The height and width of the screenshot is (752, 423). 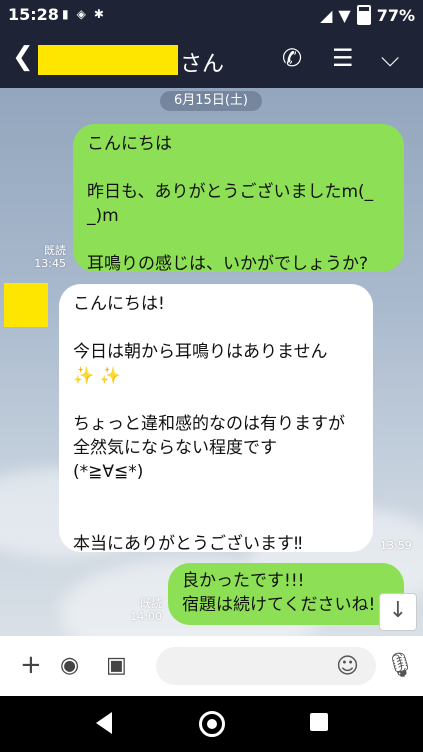 I want to click on wifi-icon: ▼, so click(x=344, y=15).